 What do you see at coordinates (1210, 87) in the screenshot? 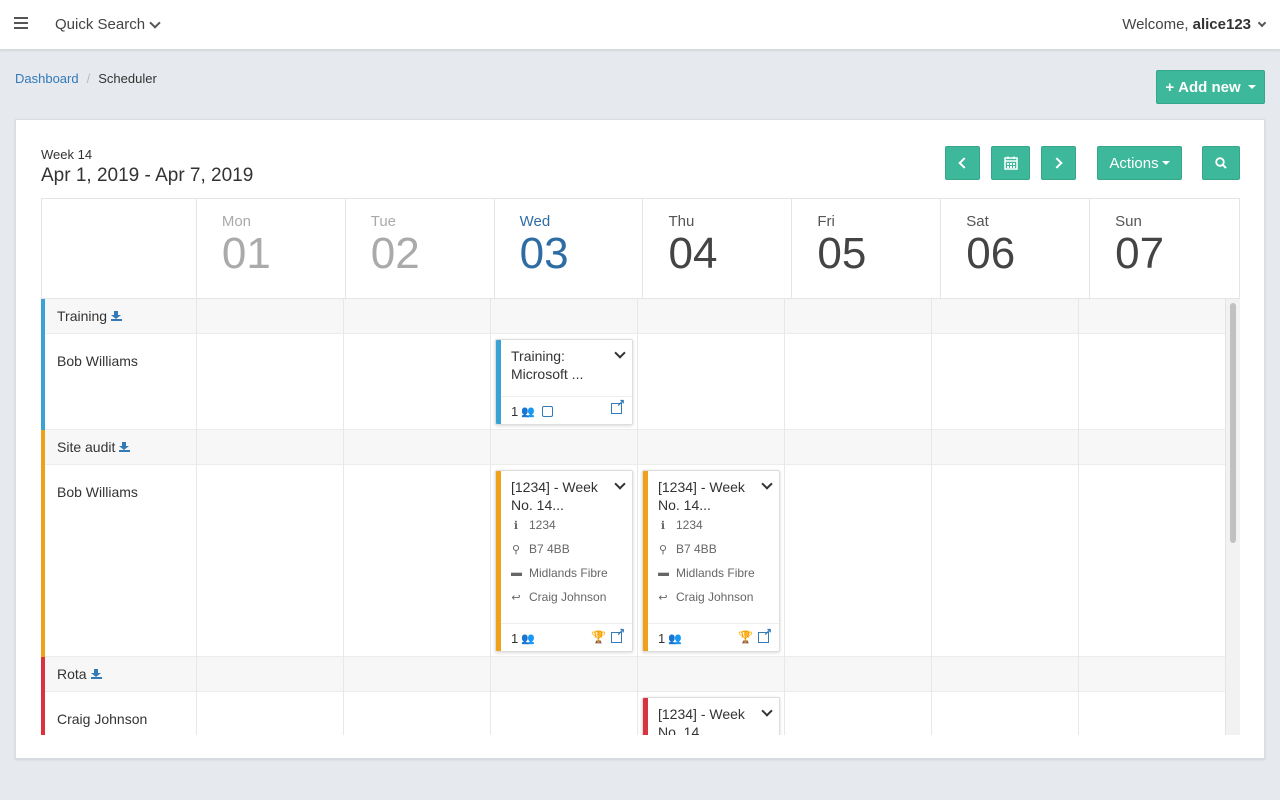
I see `add-new-button: + Add new` at bounding box center [1210, 87].